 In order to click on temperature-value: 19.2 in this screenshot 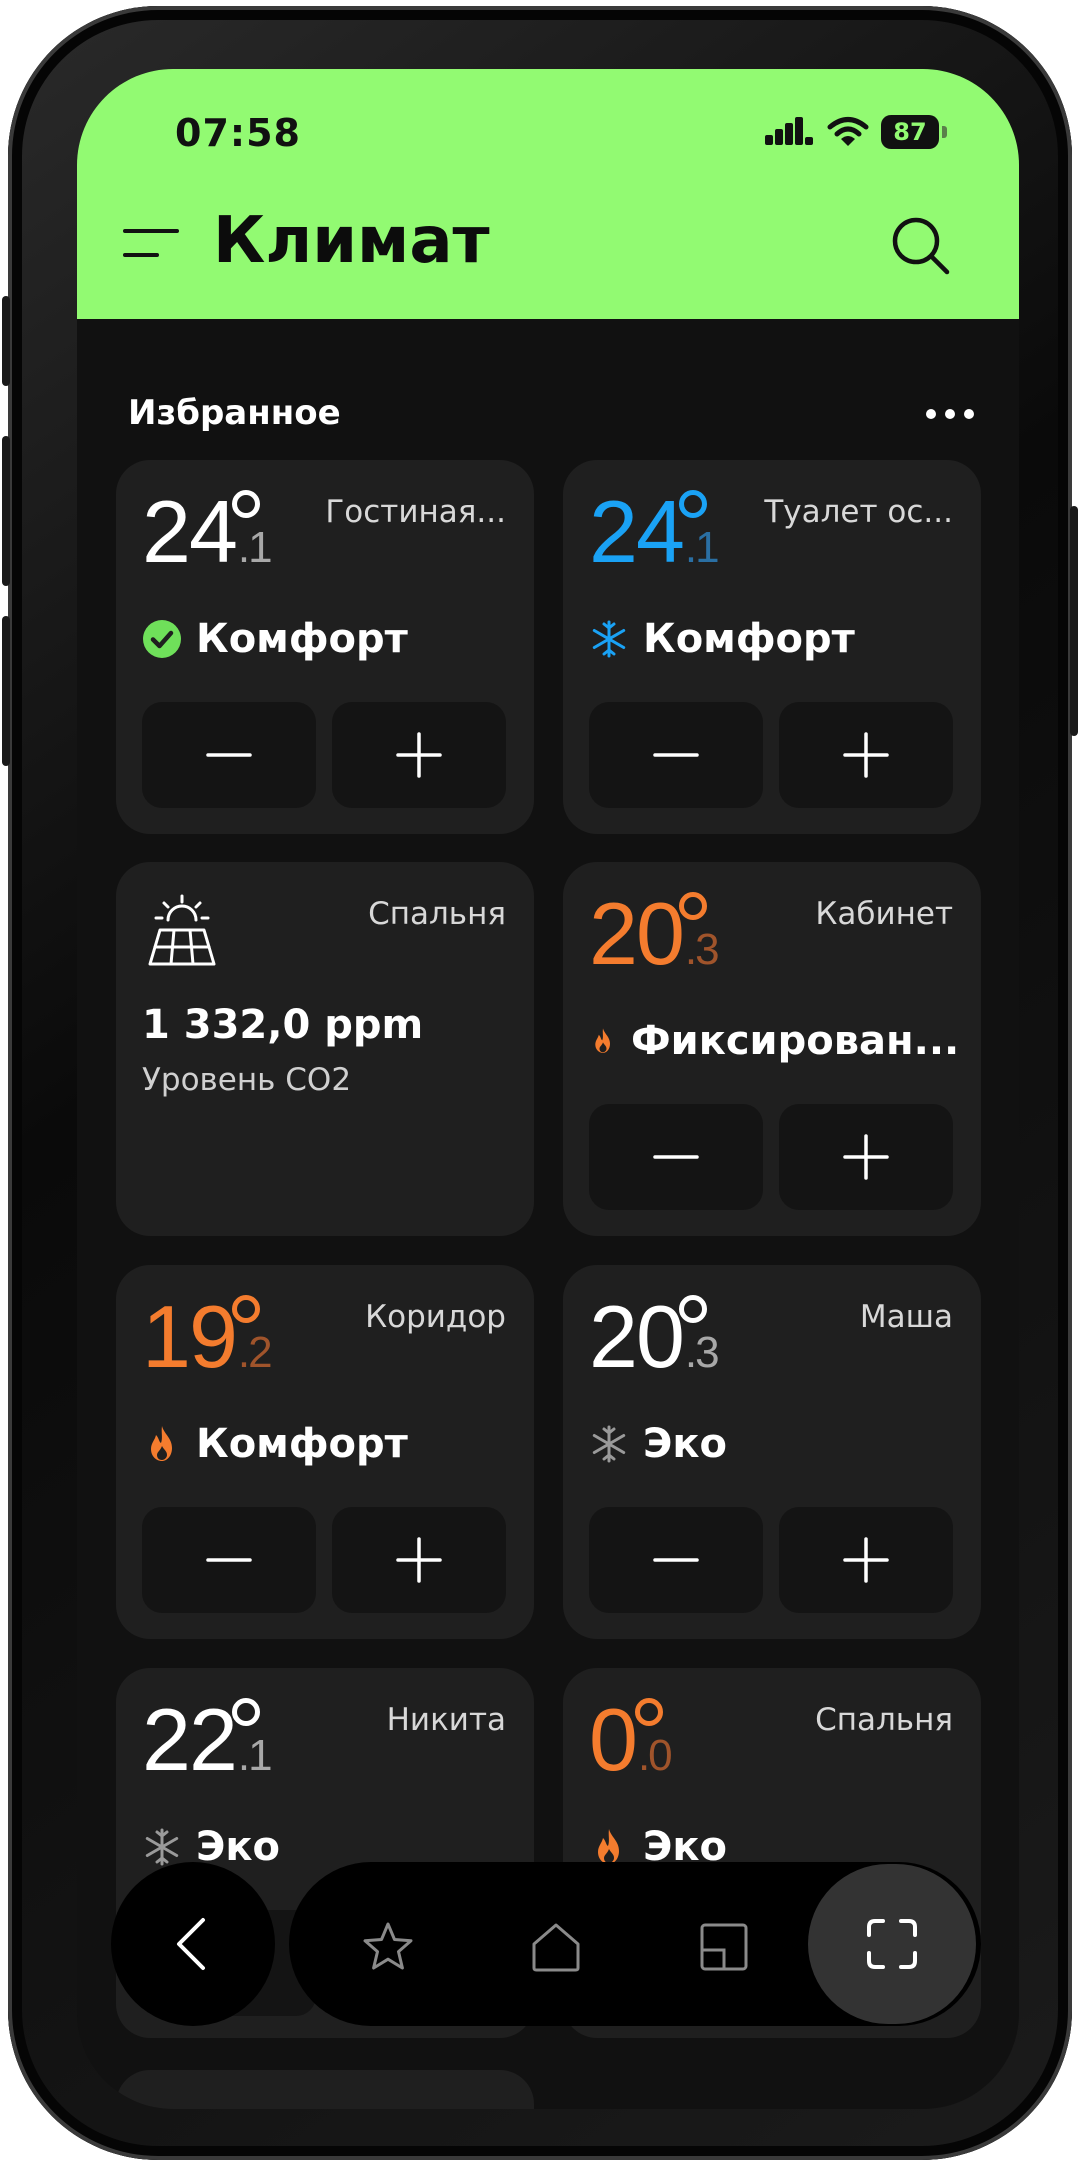, I will do `click(207, 1336)`.